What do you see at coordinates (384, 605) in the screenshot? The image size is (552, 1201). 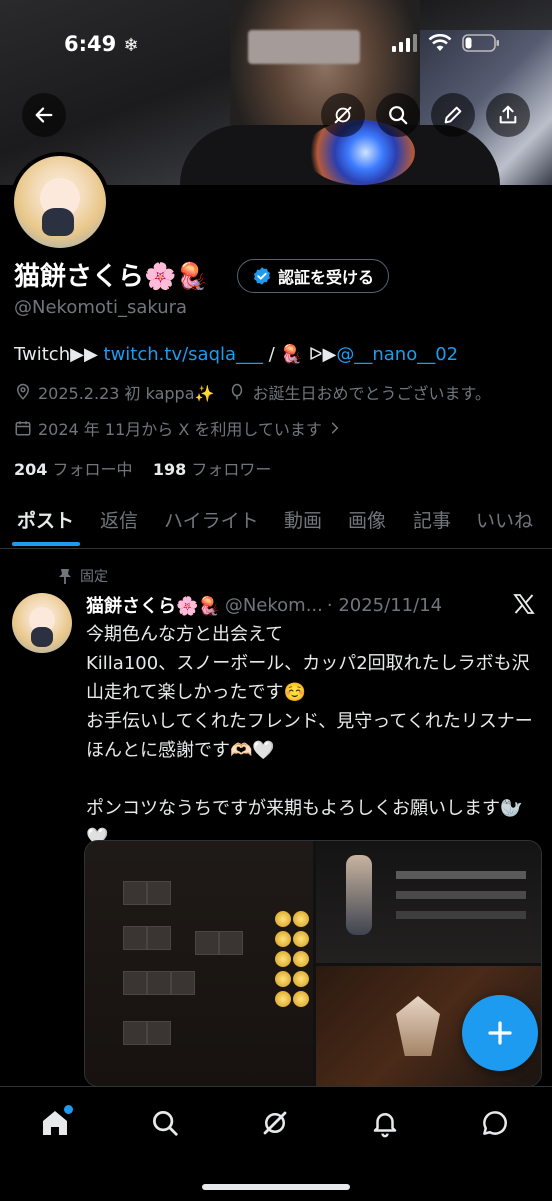 I see `post-date: · 2025/11/14` at bounding box center [384, 605].